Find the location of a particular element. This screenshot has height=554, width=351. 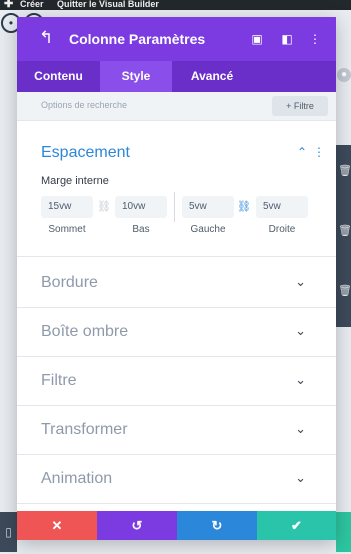

quit-builder-link: Quitter le Visual Builder is located at coordinates (108, 5).